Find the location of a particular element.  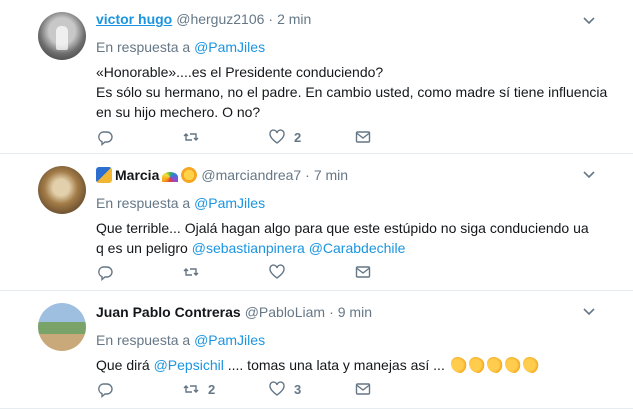

display-name: Marcia is located at coordinates (137, 175).